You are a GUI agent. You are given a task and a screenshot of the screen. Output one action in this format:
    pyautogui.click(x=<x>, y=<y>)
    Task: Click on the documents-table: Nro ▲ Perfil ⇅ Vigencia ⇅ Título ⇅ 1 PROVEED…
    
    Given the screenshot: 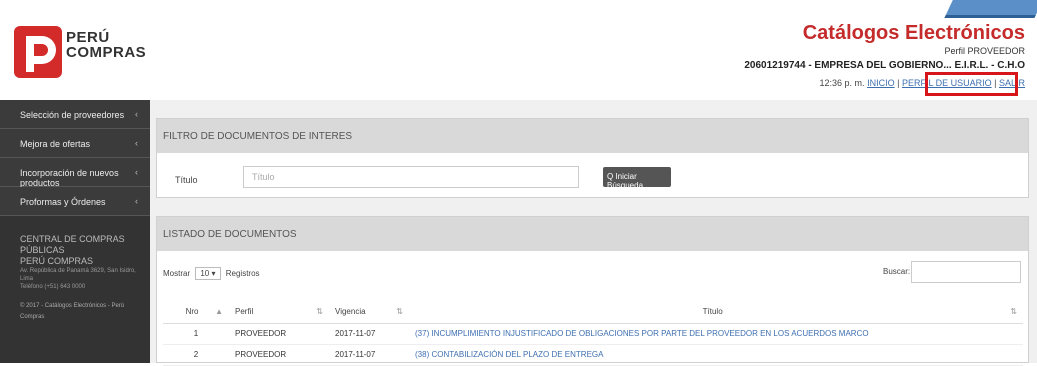 What is the action you would take?
    pyautogui.click(x=593, y=333)
    